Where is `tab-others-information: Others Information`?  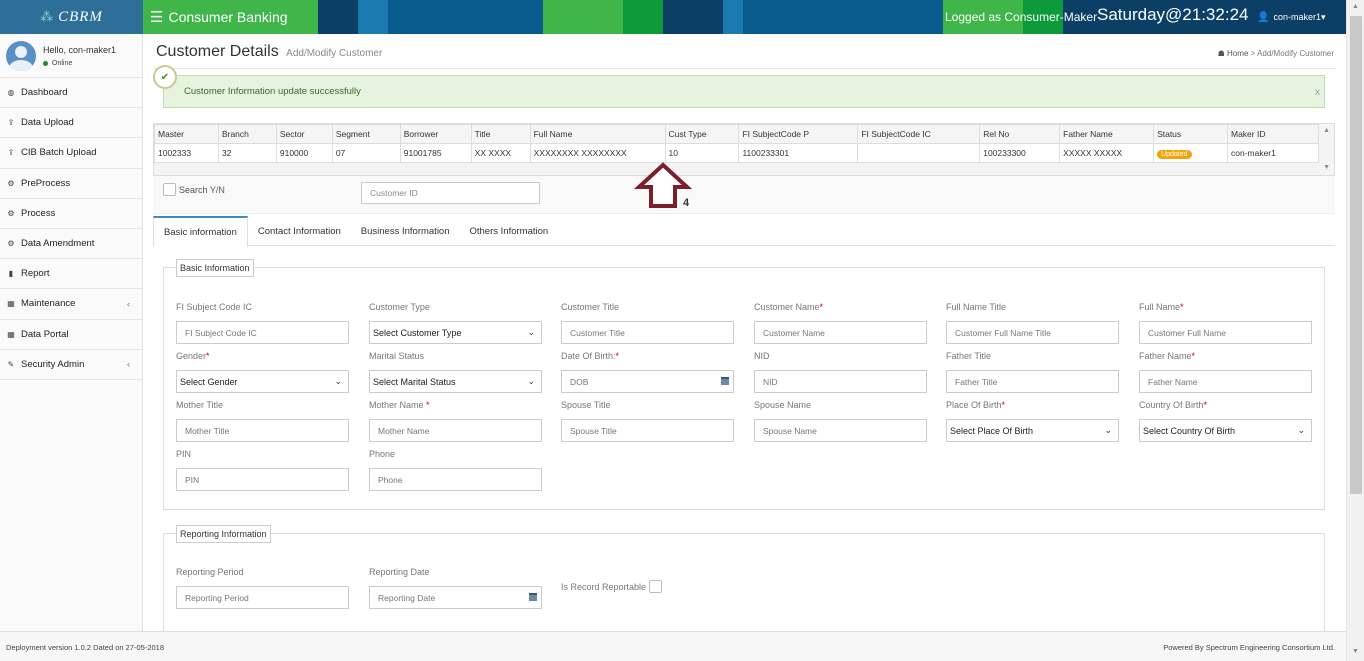 tab-others-information: Others Information is located at coordinates (509, 231).